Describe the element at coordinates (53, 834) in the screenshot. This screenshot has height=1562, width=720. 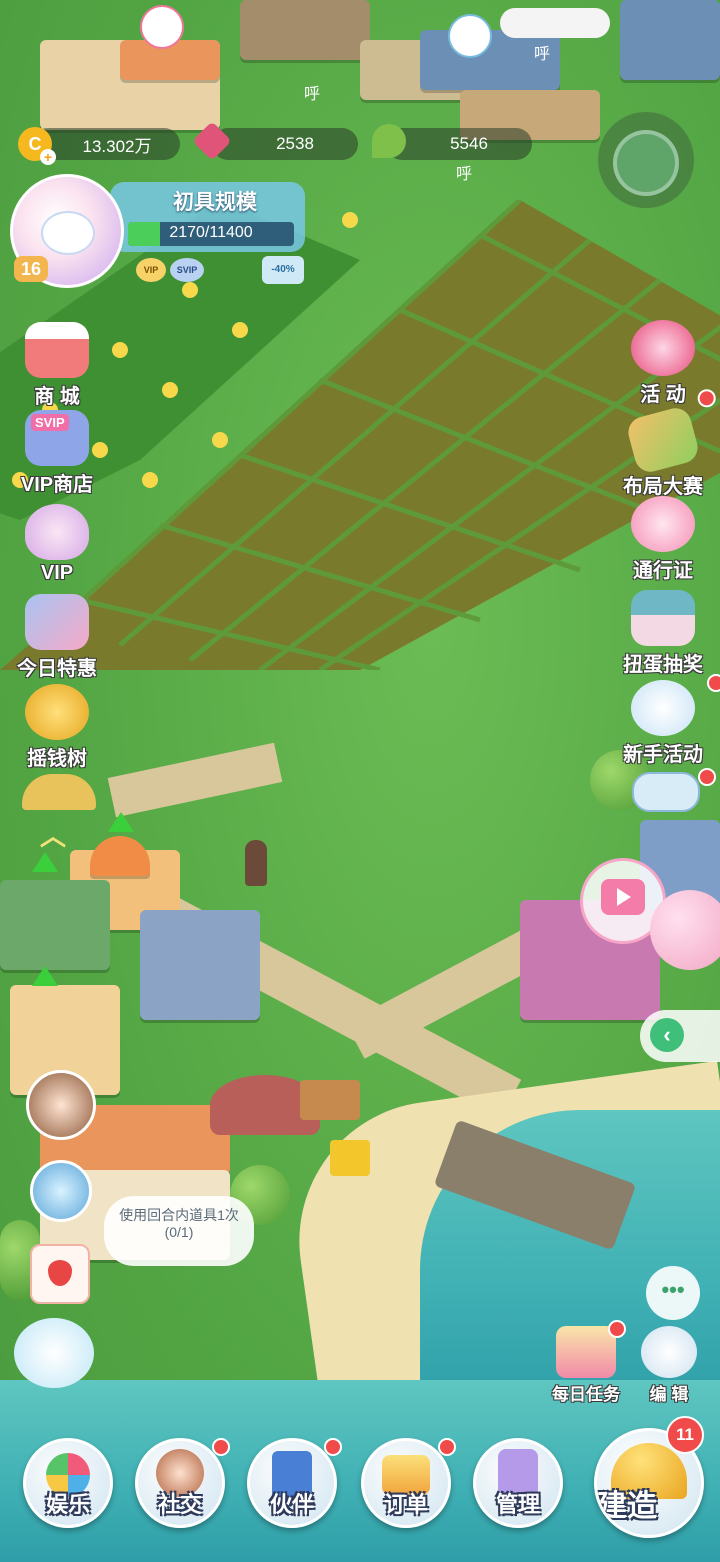
I see `chevron-up-icon: ︿` at that location.